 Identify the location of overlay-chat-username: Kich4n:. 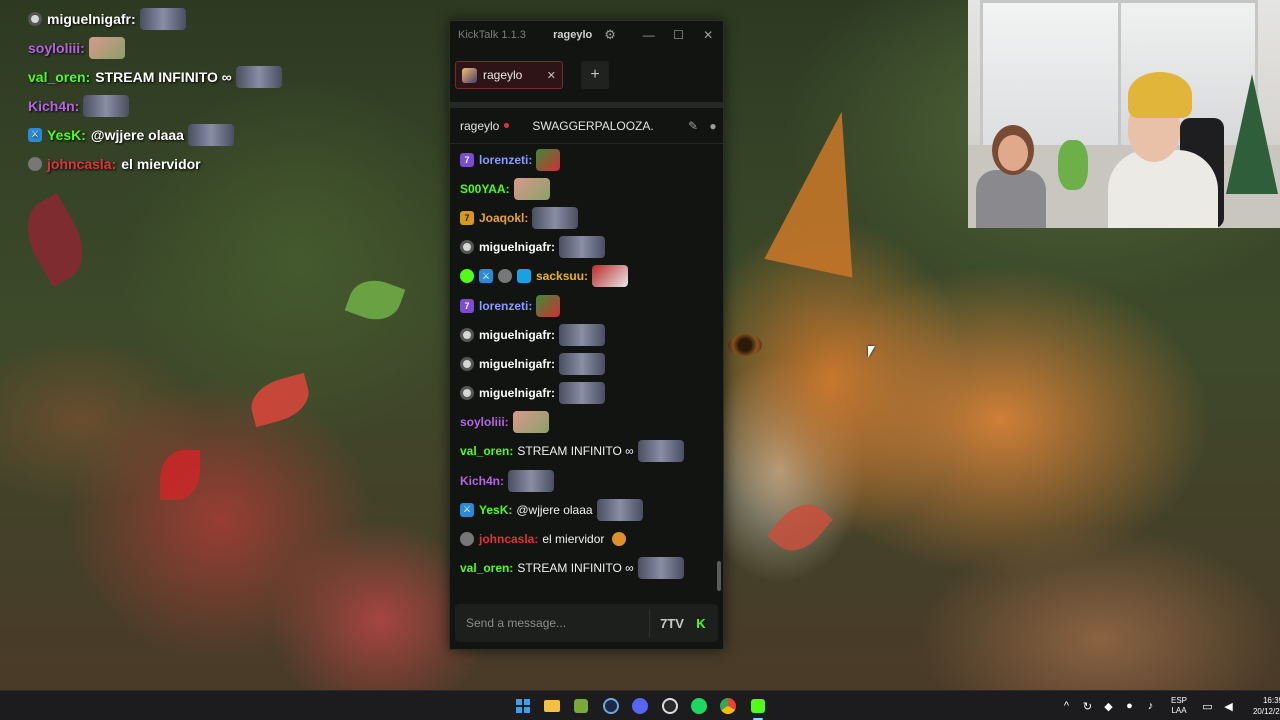
(54, 105).